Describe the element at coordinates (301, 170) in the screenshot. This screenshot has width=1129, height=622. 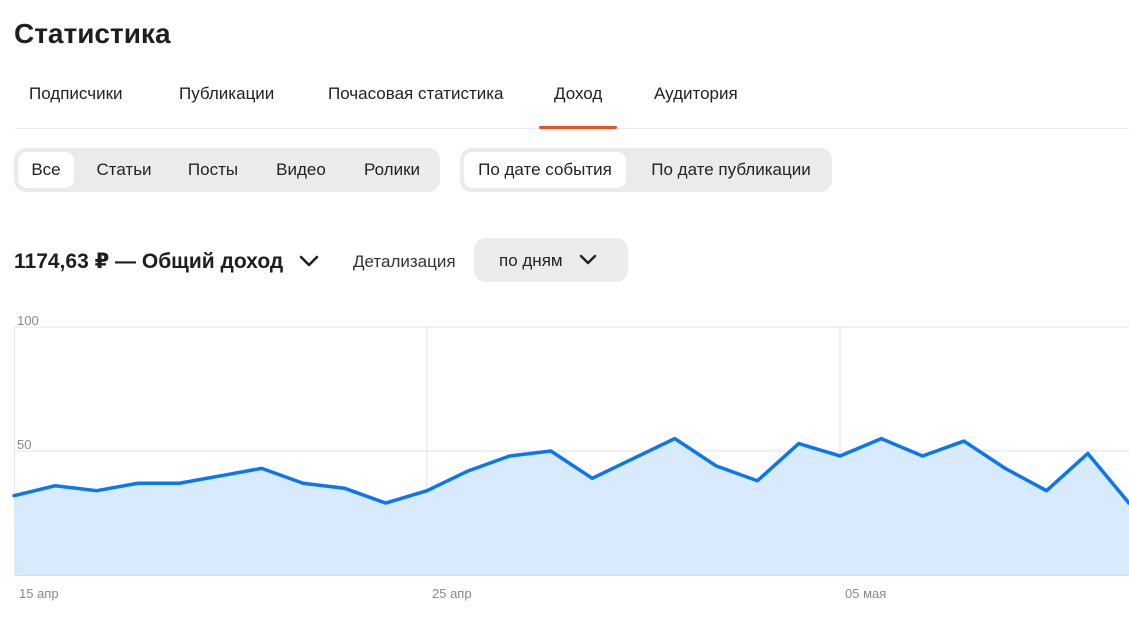
I see `filter-video-button: Видео` at that location.